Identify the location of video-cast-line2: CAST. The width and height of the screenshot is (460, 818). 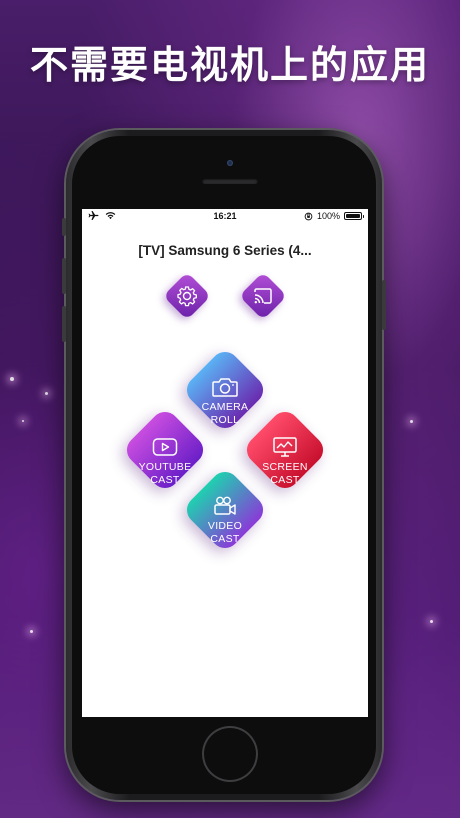
(225, 538).